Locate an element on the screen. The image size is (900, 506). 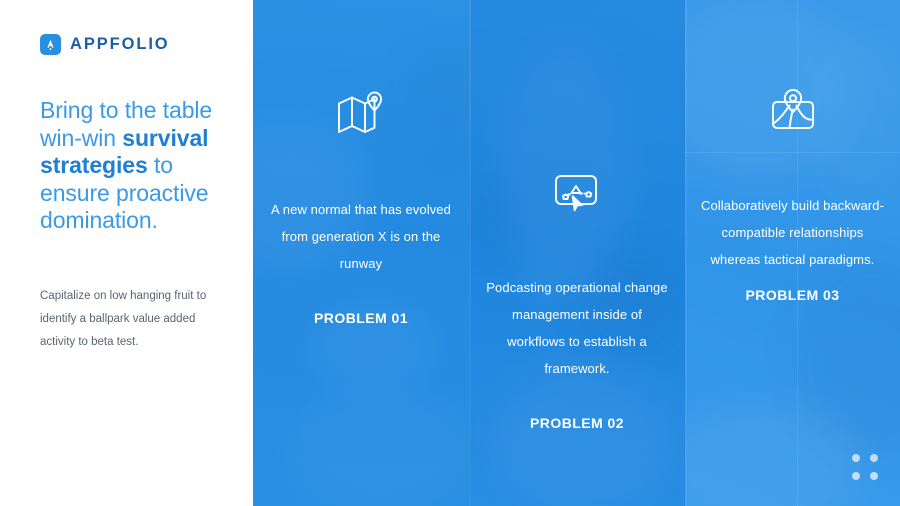
problem-panel-2-label: PROBLEM 02 is located at coordinates (577, 423).